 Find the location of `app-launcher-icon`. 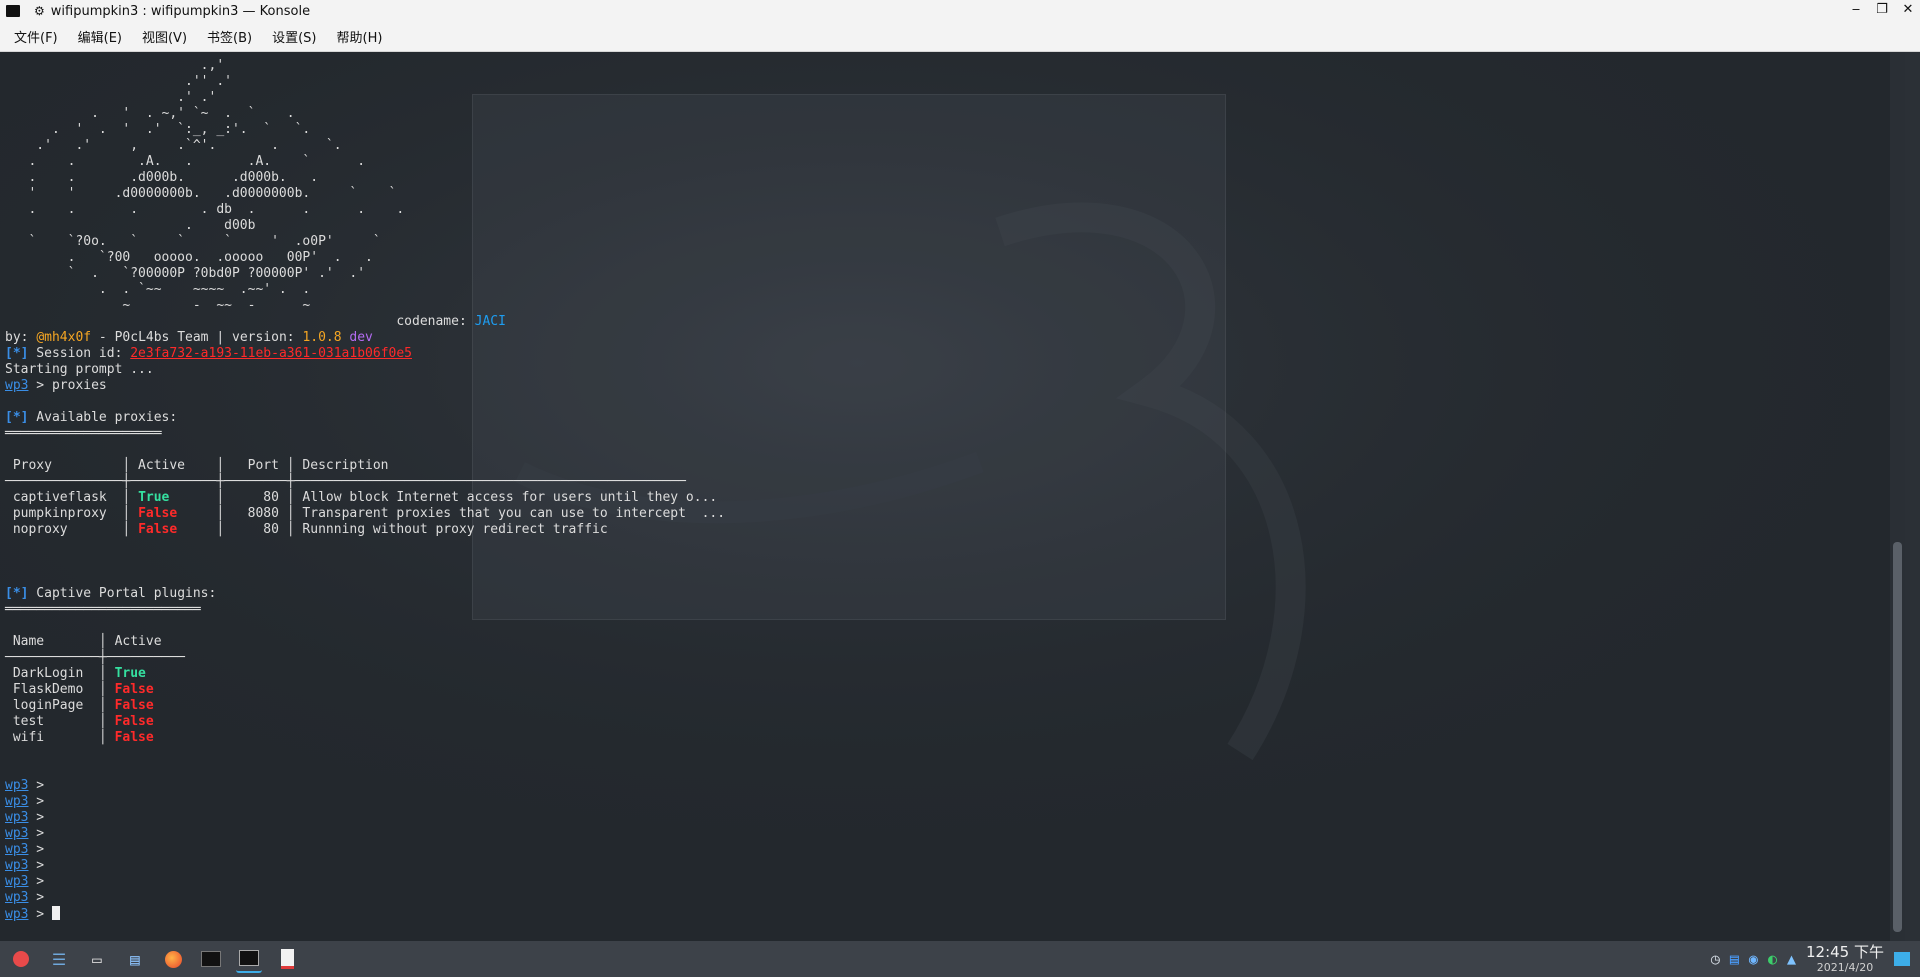

app-launcher-icon is located at coordinates (21, 959).